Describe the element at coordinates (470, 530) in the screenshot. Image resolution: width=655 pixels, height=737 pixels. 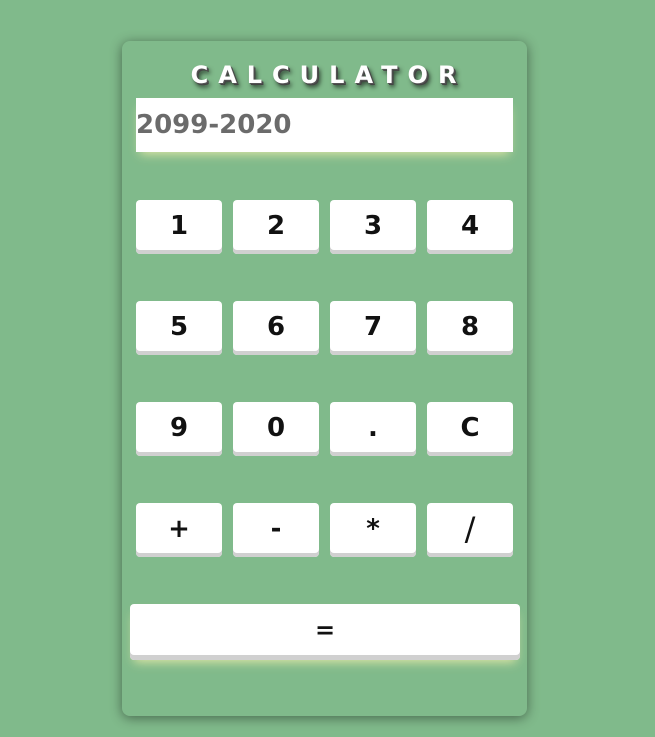
I see `divide-button: /` at that location.